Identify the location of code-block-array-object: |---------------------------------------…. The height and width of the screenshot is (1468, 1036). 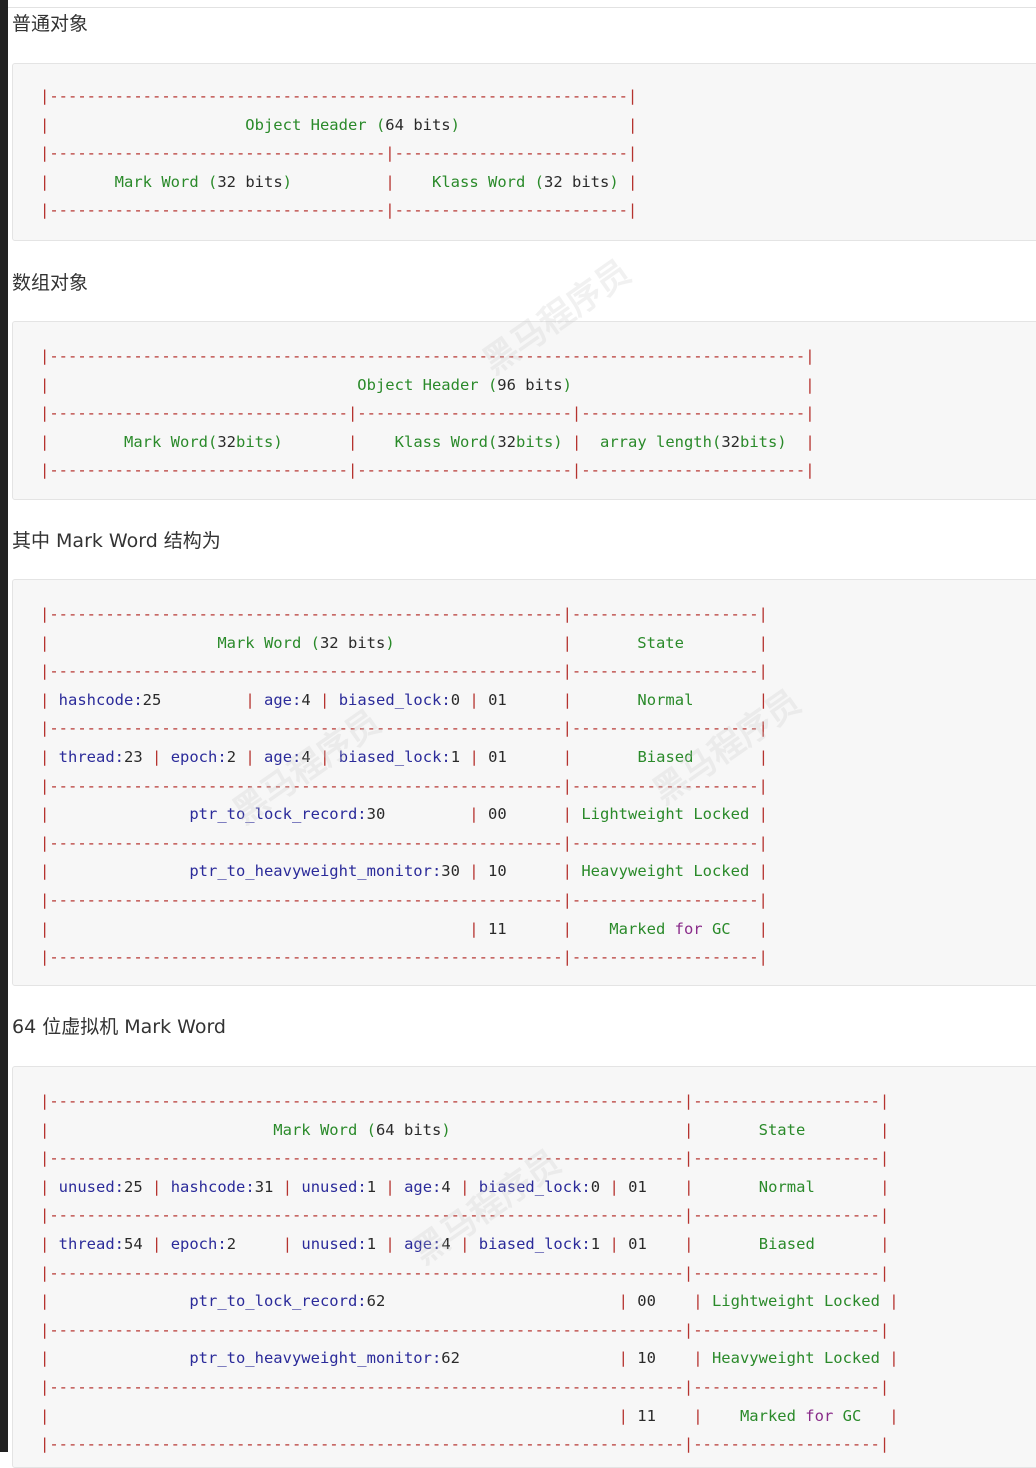
(524, 410).